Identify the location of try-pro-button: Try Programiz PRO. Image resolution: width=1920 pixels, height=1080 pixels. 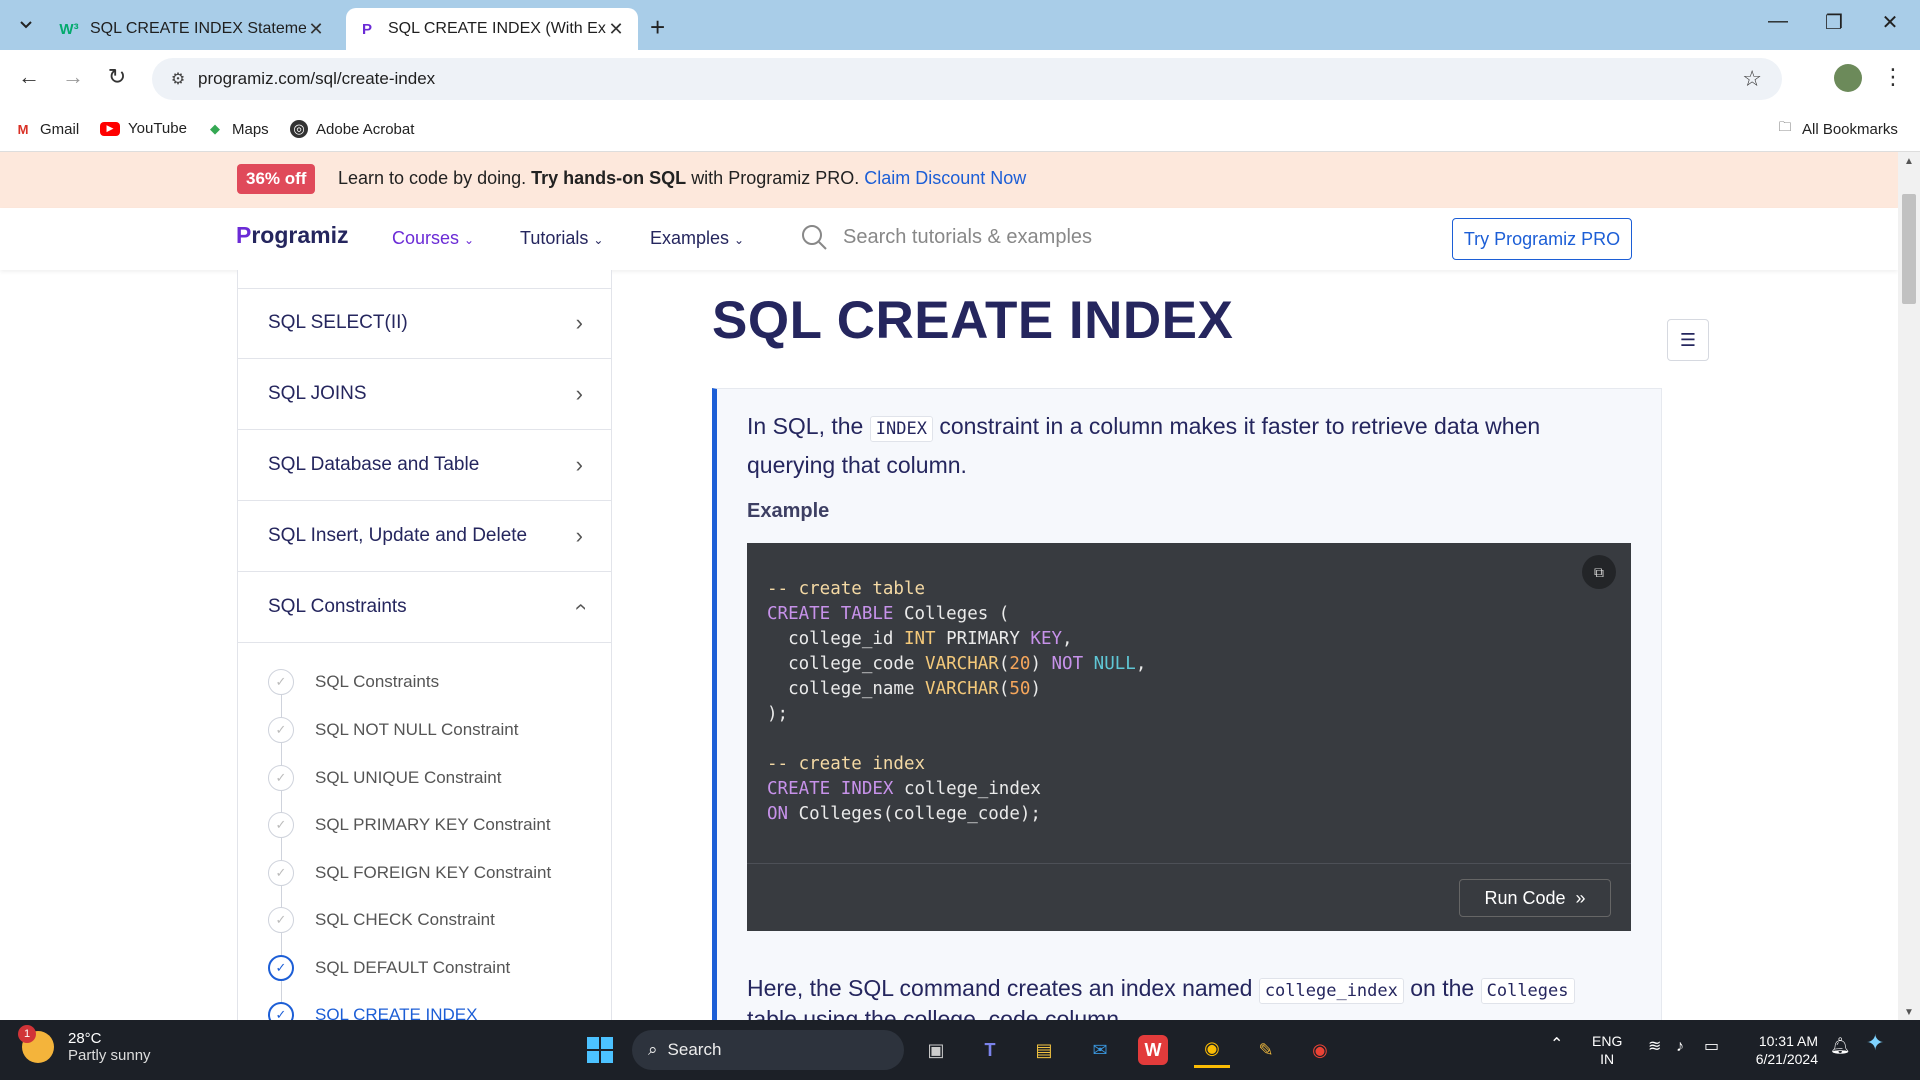
(1542, 239).